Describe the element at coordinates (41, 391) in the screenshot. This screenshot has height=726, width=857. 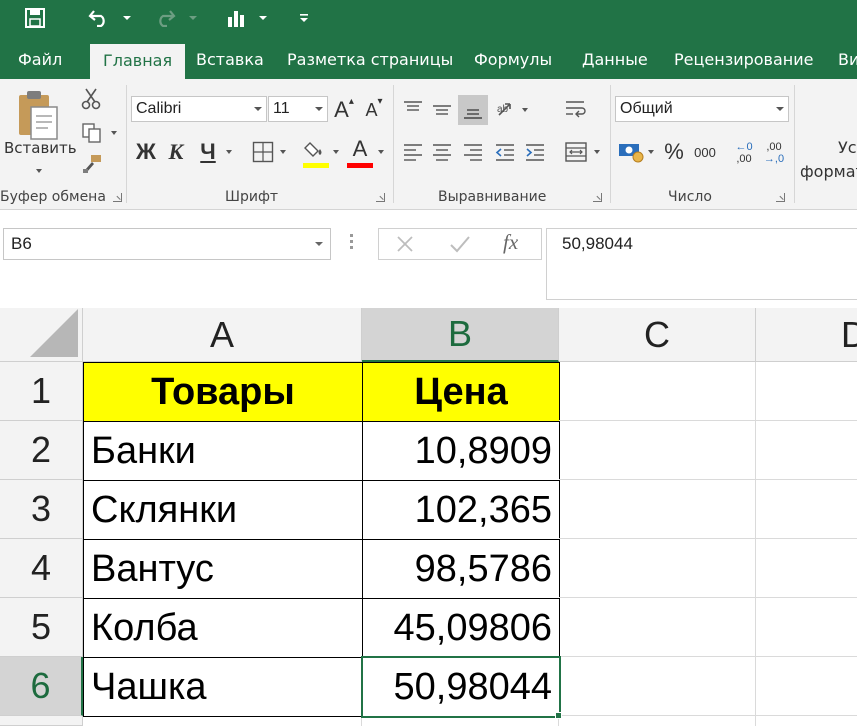
I see `row-header-1: 1` at that location.